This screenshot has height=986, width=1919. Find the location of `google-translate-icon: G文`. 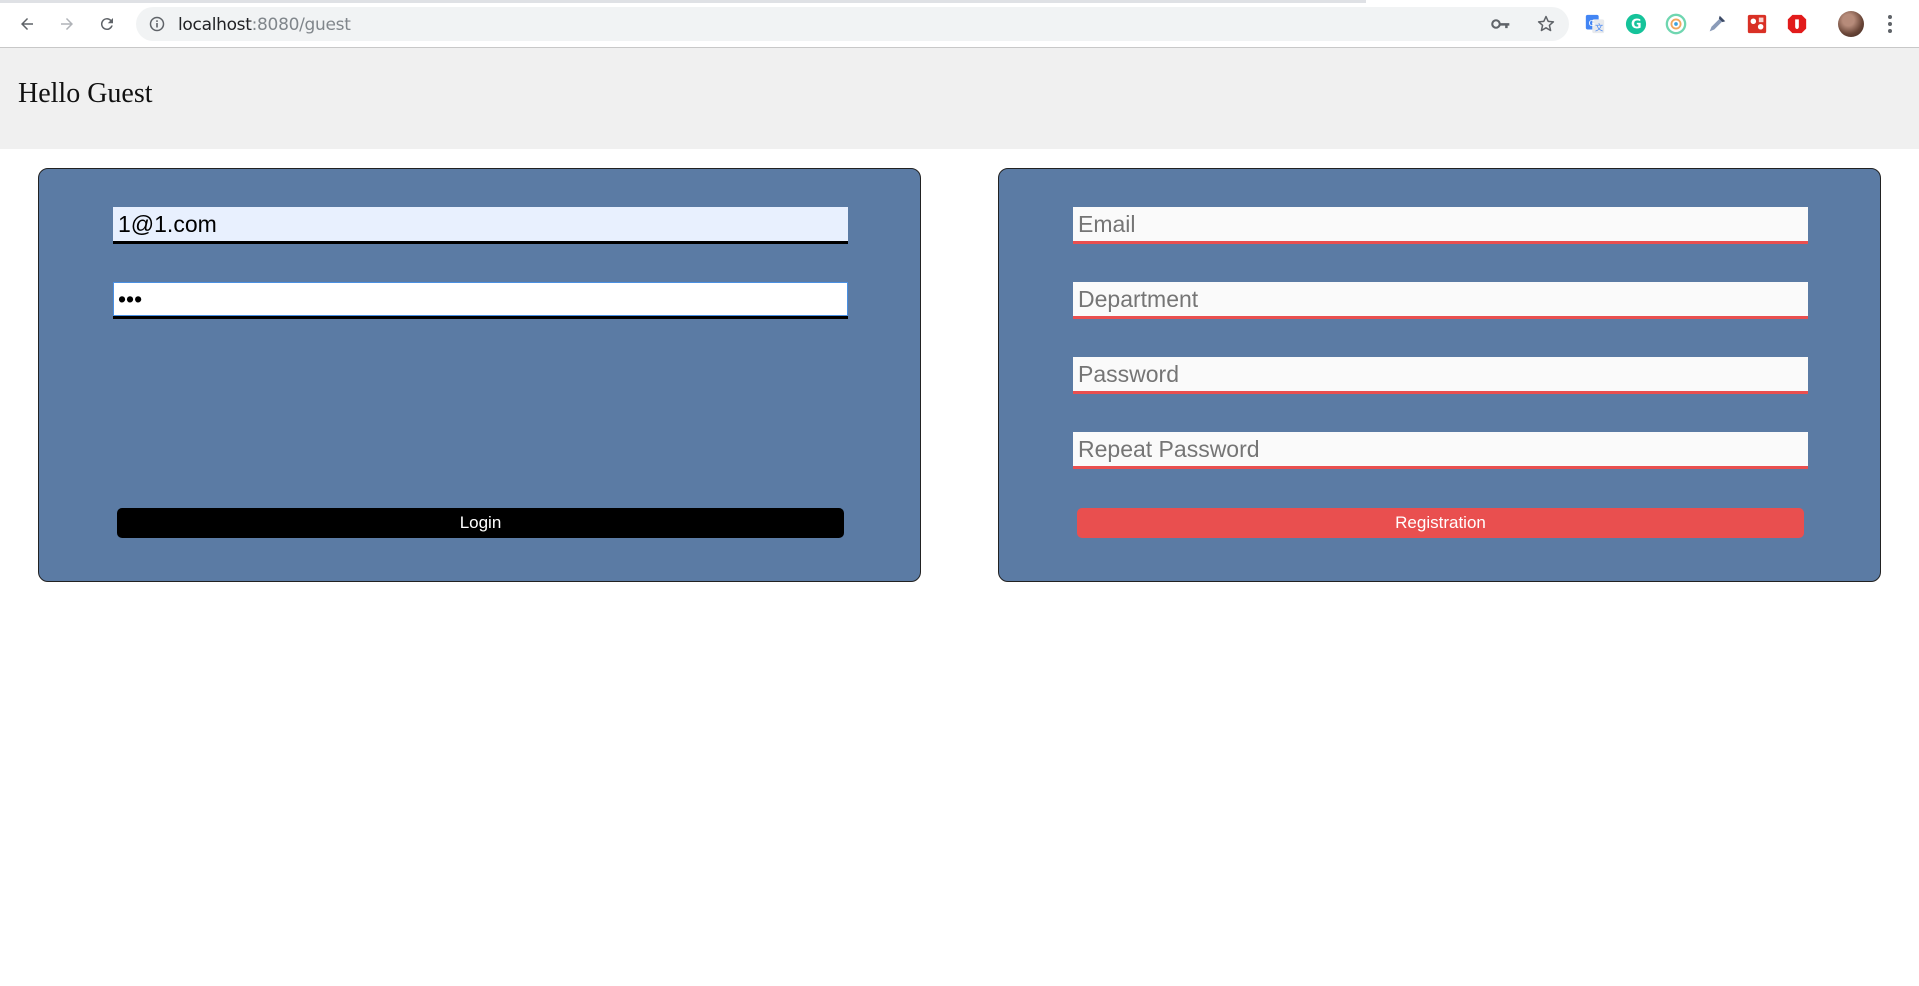

google-translate-icon: G文 is located at coordinates (1595, 24).